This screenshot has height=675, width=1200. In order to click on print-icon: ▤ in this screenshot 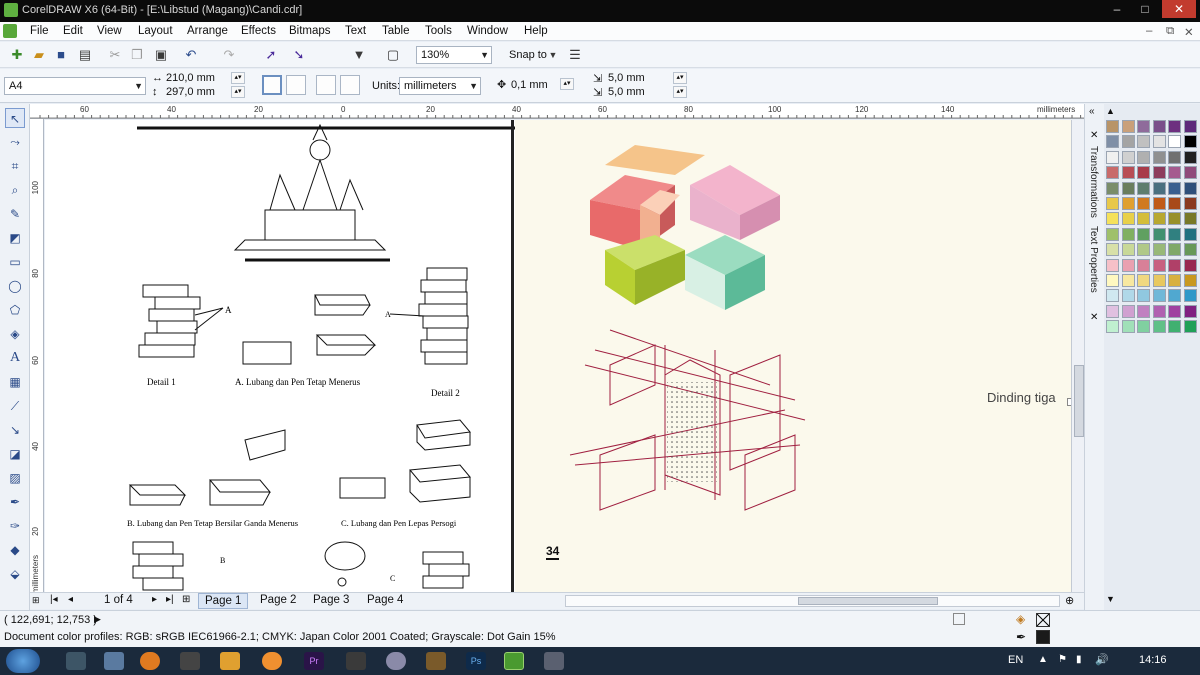, I will do `click(85, 55)`.